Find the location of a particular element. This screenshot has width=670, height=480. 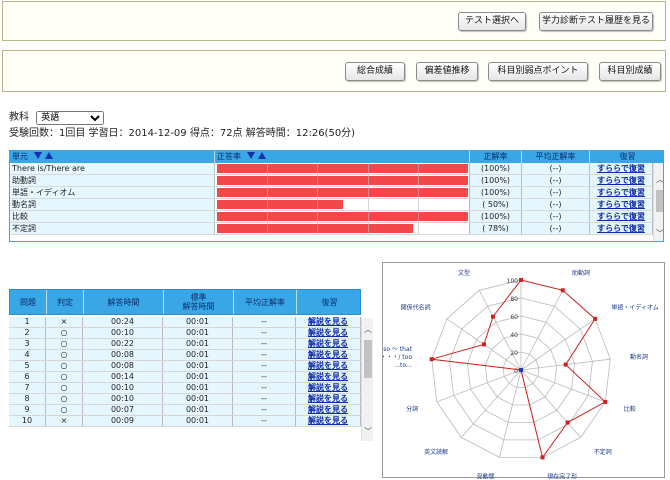

question-row: 9 ○ 00:07 00:01 -- 解説を見る is located at coordinates (185, 410).